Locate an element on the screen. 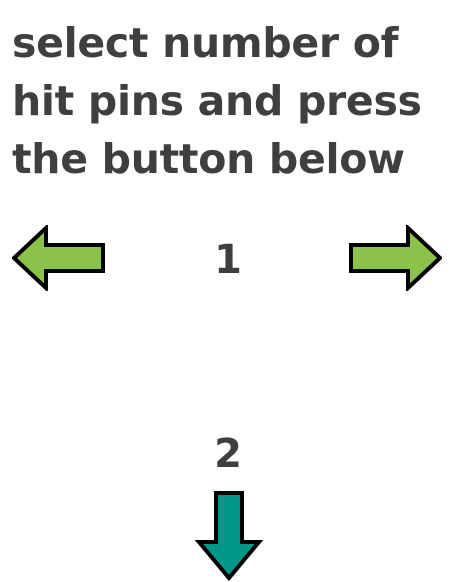 The image size is (458, 582). arrow-left-icon is located at coordinates (58, 258).